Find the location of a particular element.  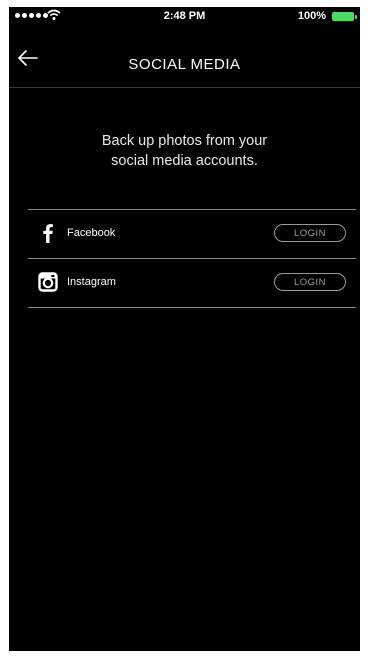

list-item-facebook: Facebook LOGIN is located at coordinates (192, 234).